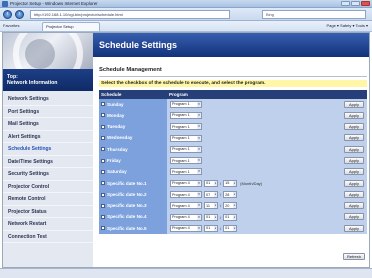 This screenshot has height=278, width=372. Describe the element at coordinates (11, 25) in the screenshot. I see `favorites-button: Favorites` at that location.